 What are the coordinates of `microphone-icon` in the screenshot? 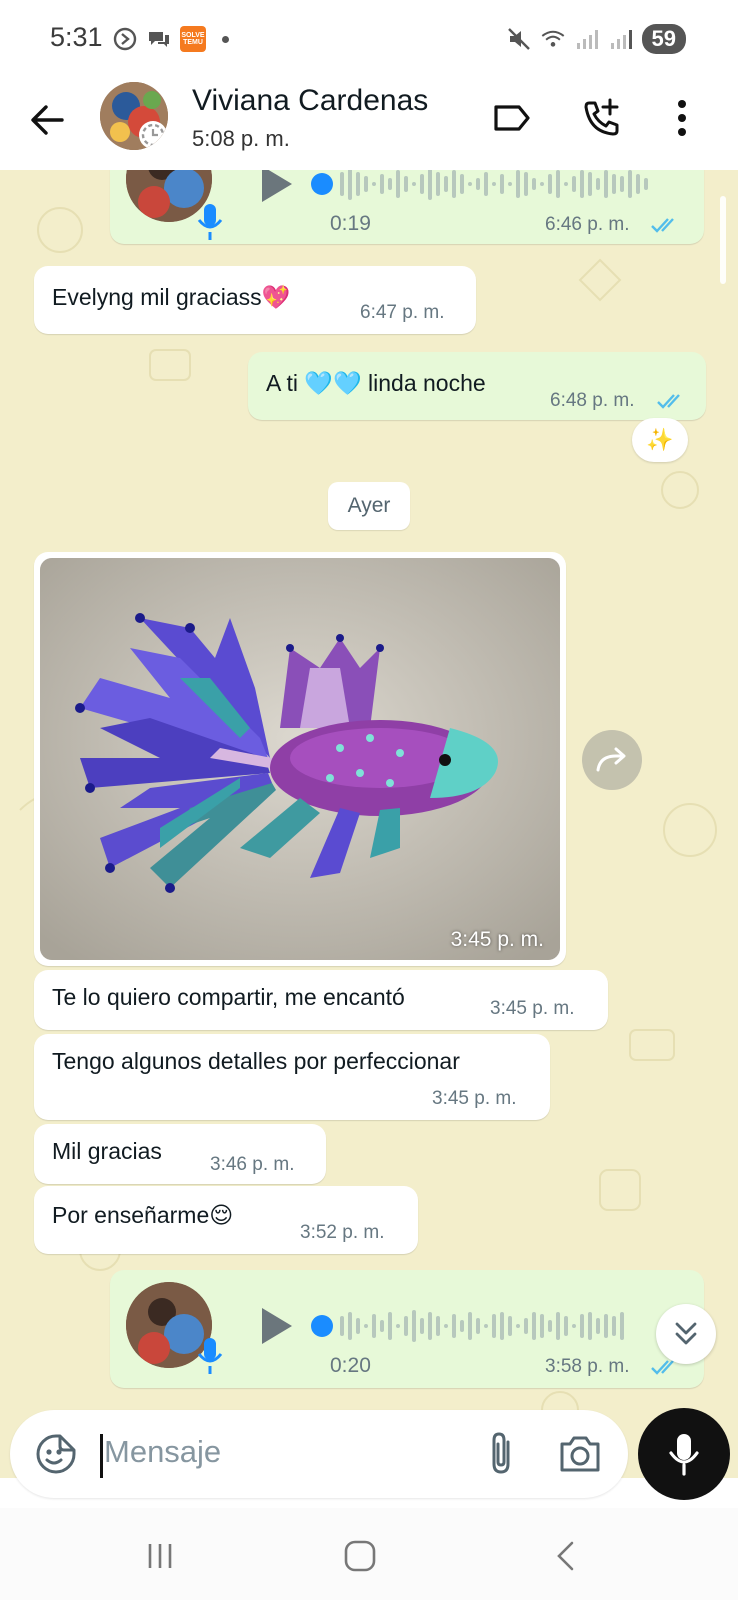 It's located at (684, 1455).